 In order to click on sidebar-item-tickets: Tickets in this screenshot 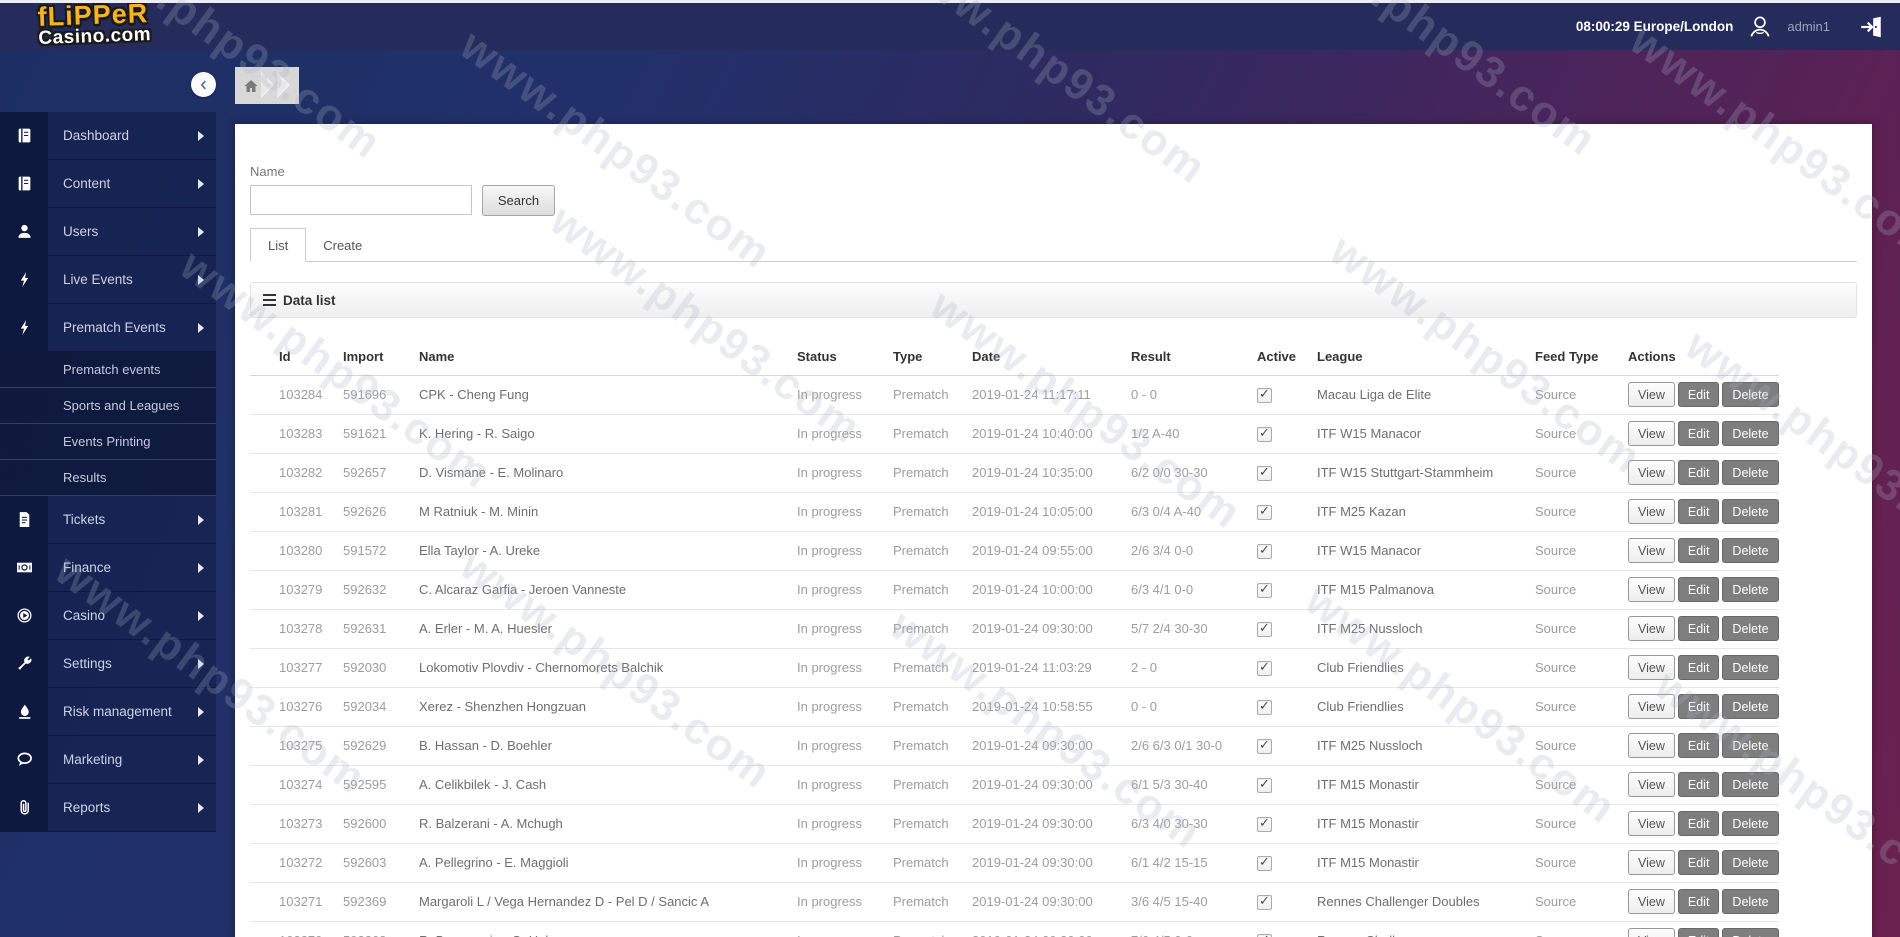, I will do `click(108, 520)`.